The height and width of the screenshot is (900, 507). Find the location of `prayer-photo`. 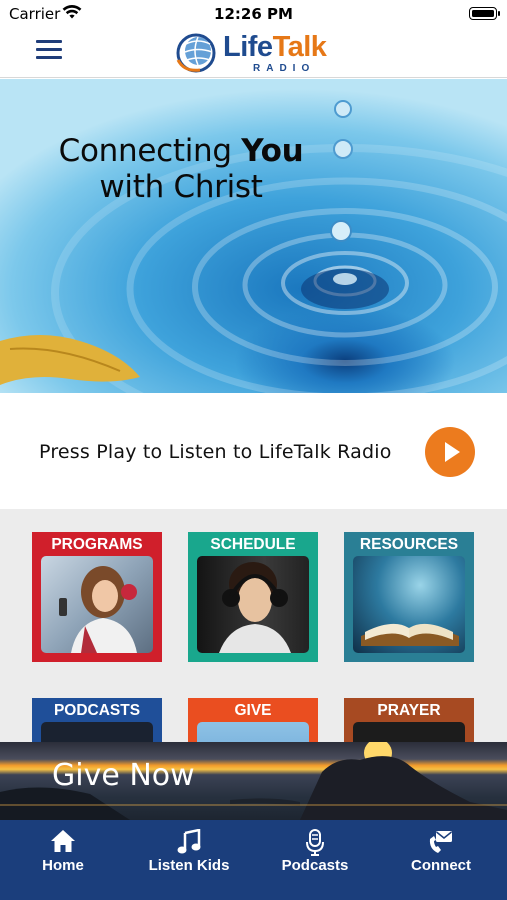

prayer-photo is located at coordinates (409, 732).